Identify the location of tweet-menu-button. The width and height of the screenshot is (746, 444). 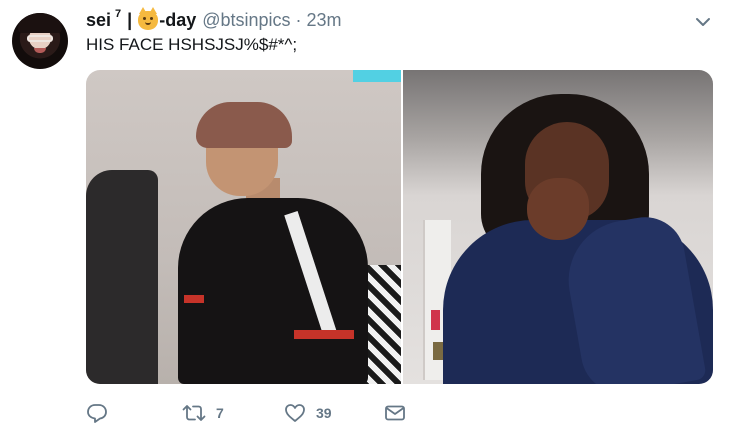
(703, 22).